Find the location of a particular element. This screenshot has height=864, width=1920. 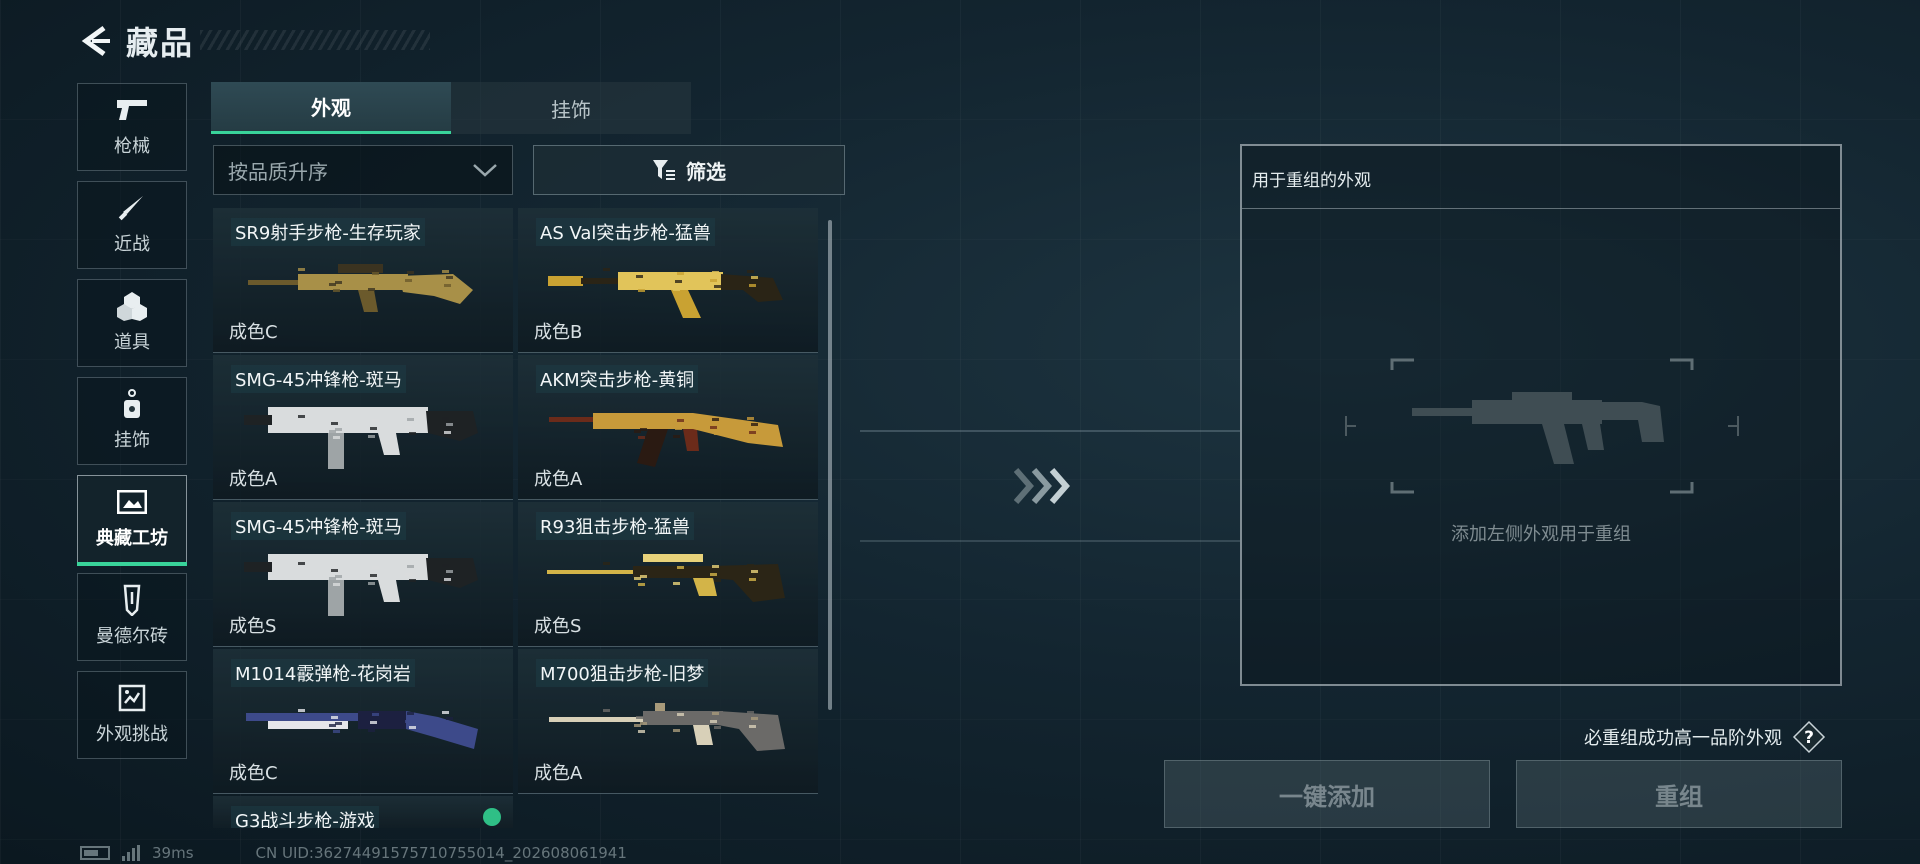

recompose-button: 重组 is located at coordinates (1679, 794).